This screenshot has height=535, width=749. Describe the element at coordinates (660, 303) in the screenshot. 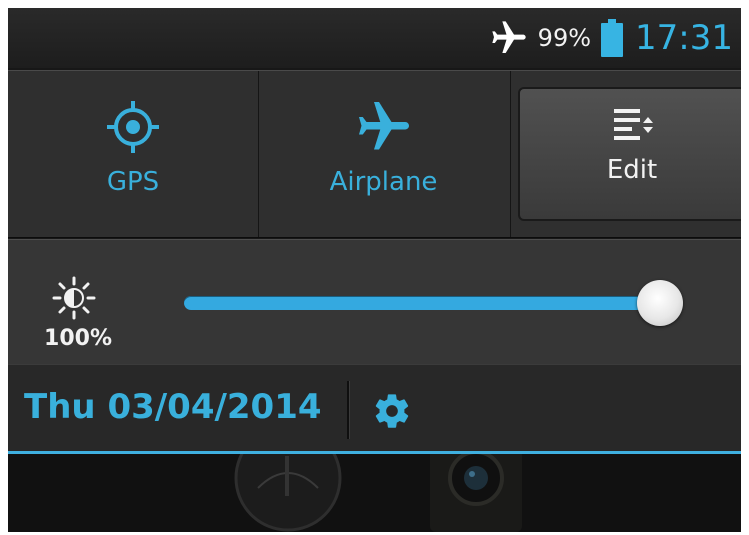

I see `brightness-slider-thumb` at that location.